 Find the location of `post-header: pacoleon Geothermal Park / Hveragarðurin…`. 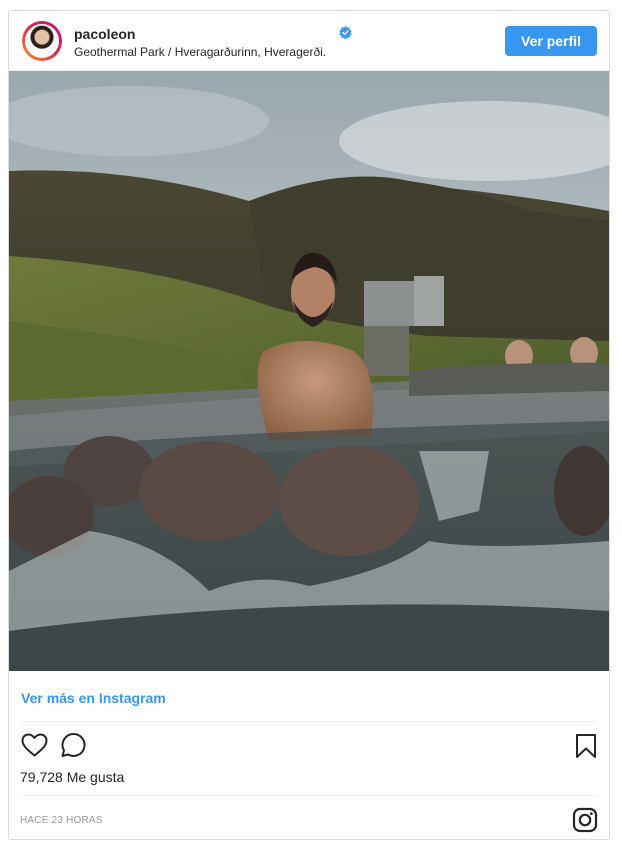

post-header: pacoleon Geothermal Park / Hveragarðurin… is located at coordinates (309, 41).